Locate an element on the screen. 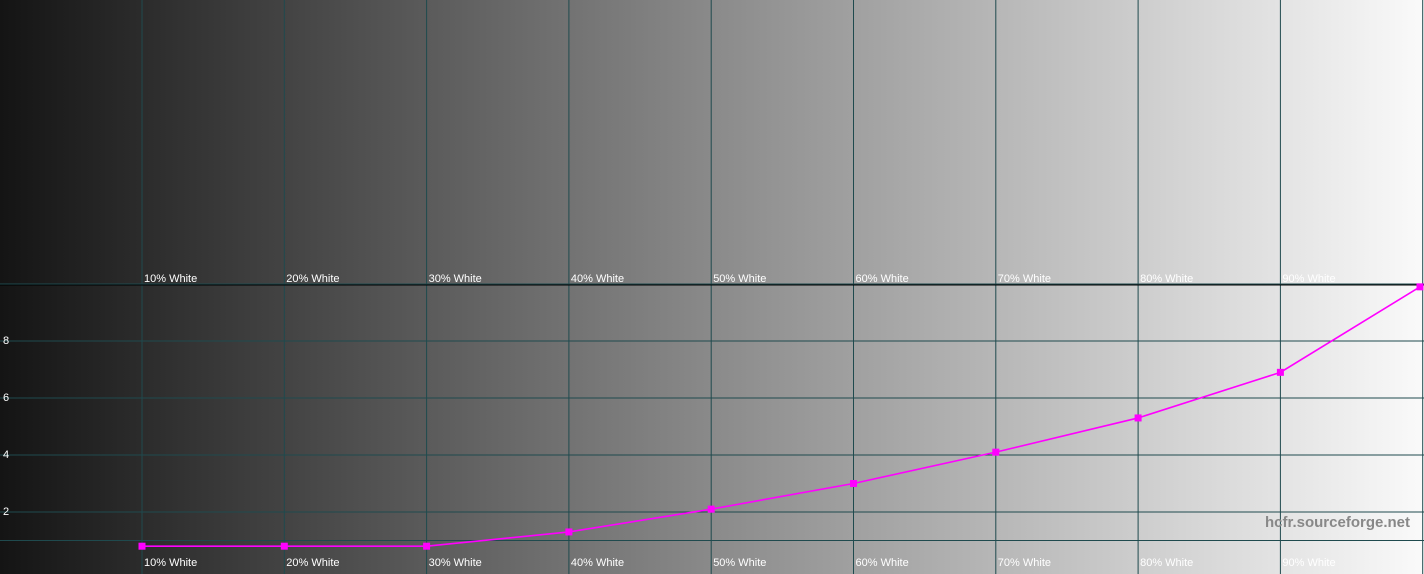 The height and width of the screenshot is (574, 1424). y-tick-label: 8 is located at coordinates (6, 341).